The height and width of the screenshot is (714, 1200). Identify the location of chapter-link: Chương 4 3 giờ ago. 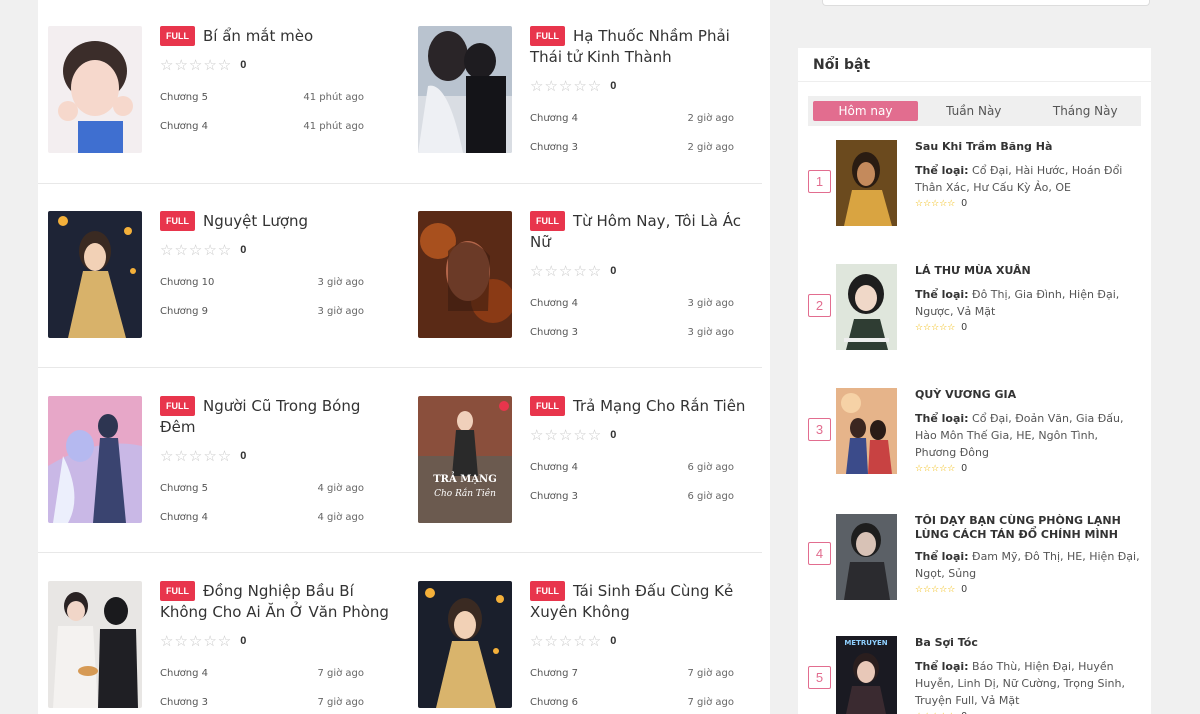
(632, 303).